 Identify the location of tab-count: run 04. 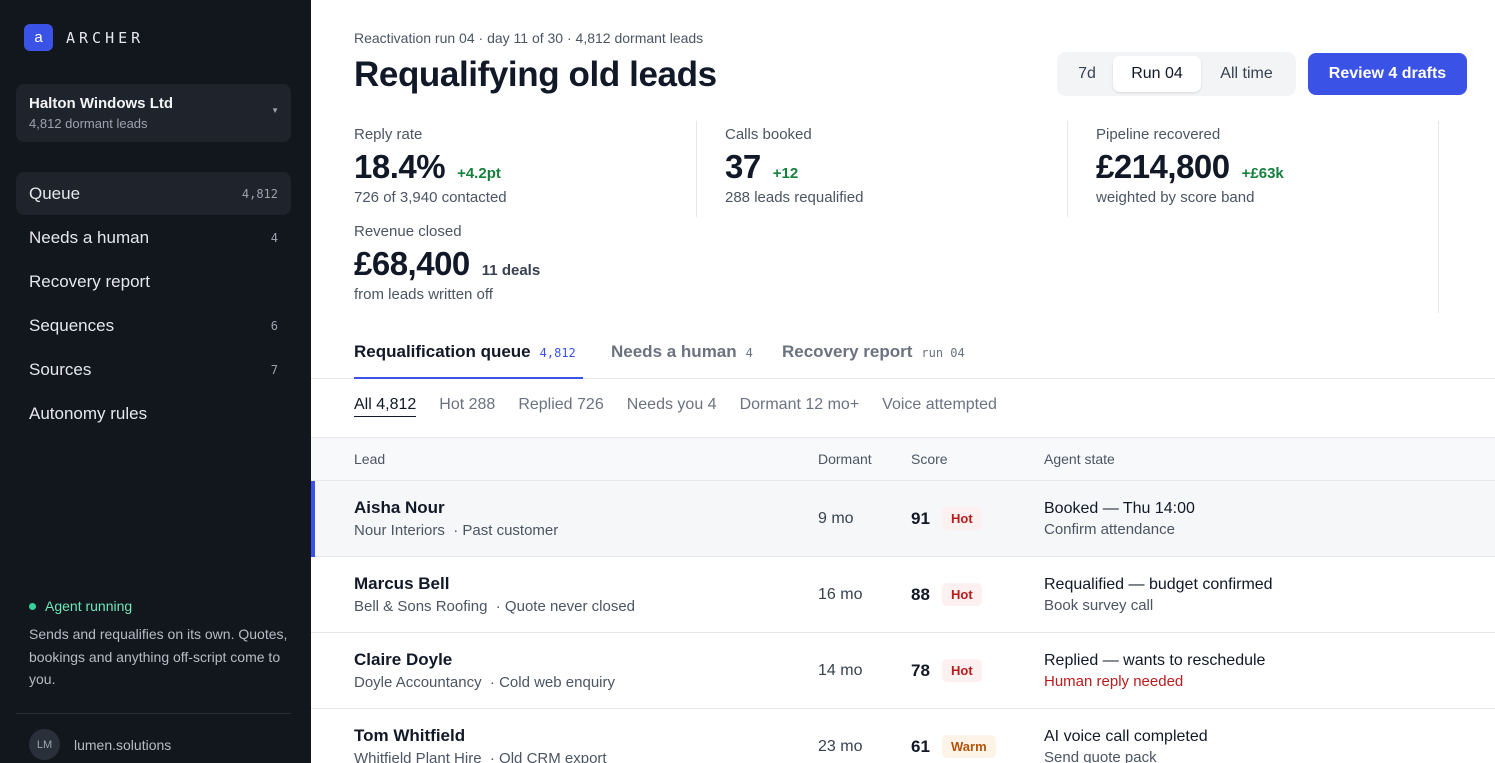
(943, 353).